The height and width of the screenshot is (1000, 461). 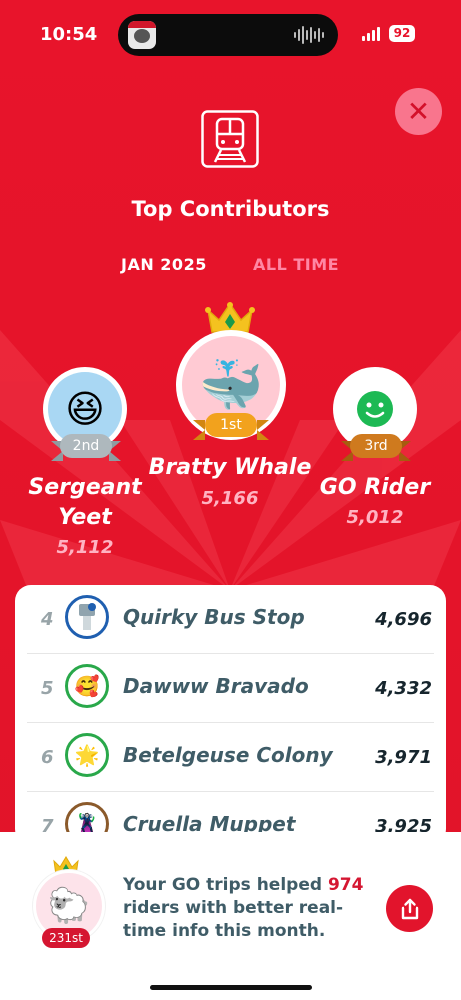 What do you see at coordinates (309, 35) in the screenshot?
I see `audio-wave-icon` at bounding box center [309, 35].